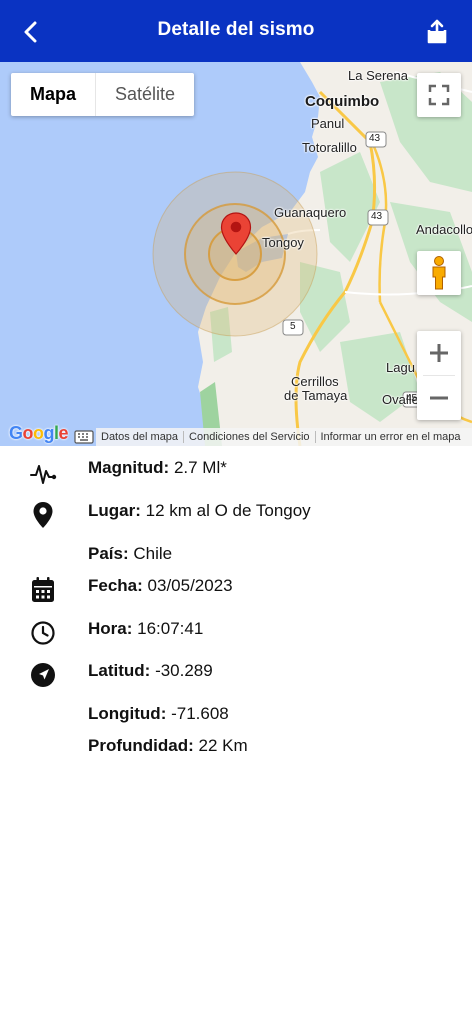 Image resolution: width=472 pixels, height=1024 pixels. I want to click on street-view-button, so click(439, 273).